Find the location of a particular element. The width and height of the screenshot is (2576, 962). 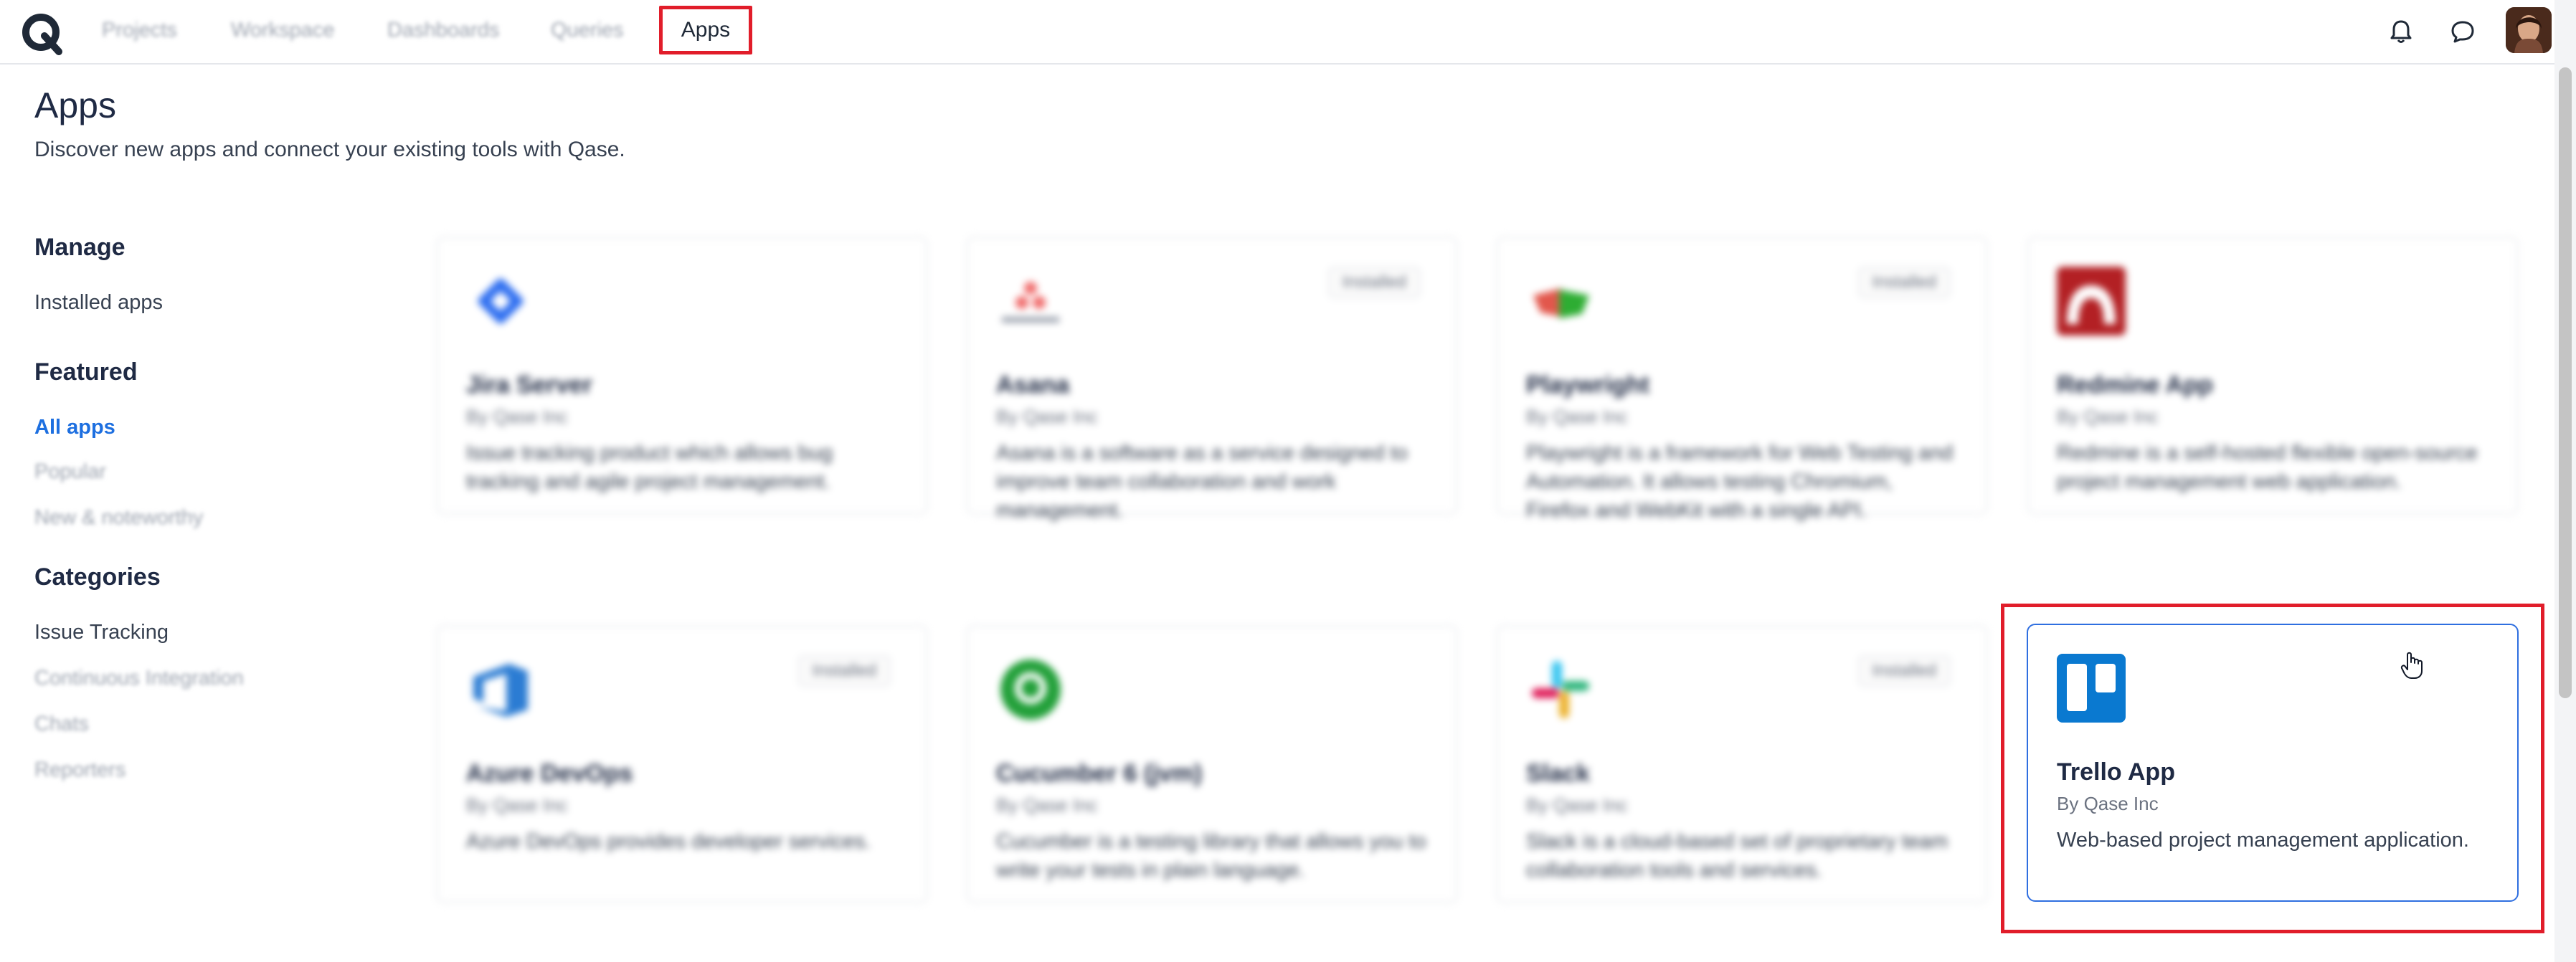

app-name: Jira Server is located at coordinates (529, 385).